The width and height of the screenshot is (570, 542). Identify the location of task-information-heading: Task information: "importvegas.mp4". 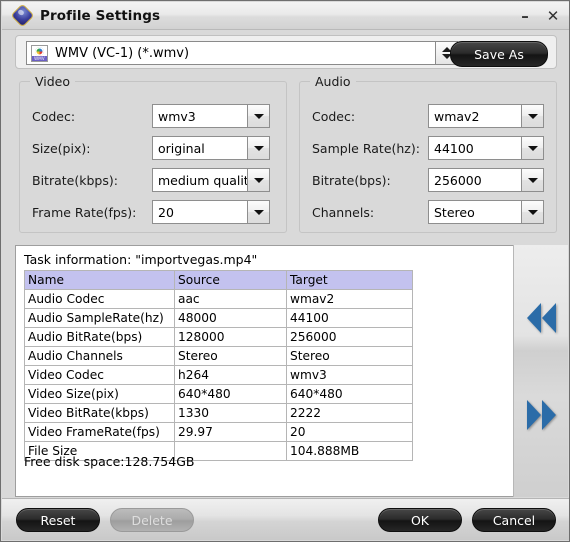
(141, 259).